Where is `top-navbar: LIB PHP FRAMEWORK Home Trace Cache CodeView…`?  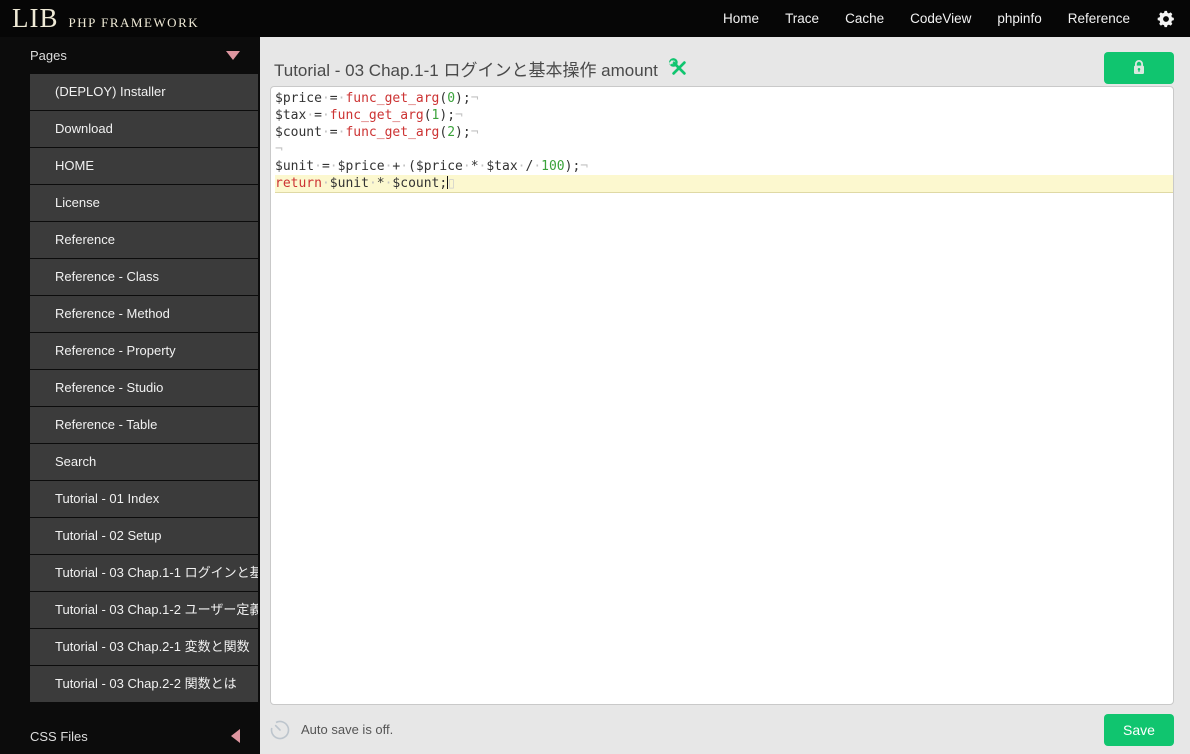
top-navbar: LIB PHP FRAMEWORK Home Trace Cache CodeView… is located at coordinates (595, 18).